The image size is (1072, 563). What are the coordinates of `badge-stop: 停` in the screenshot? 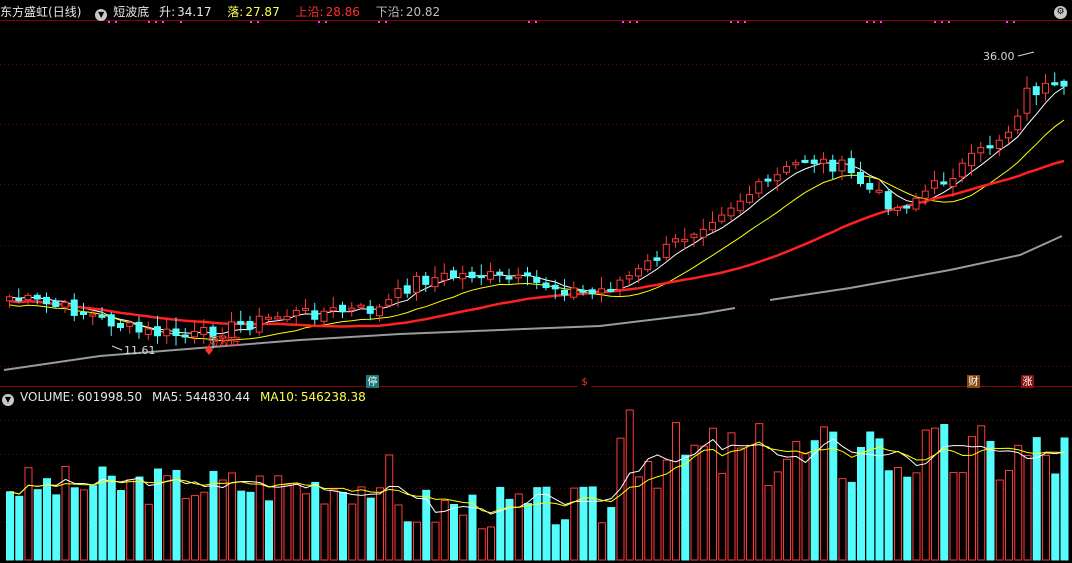 It's located at (373, 381).